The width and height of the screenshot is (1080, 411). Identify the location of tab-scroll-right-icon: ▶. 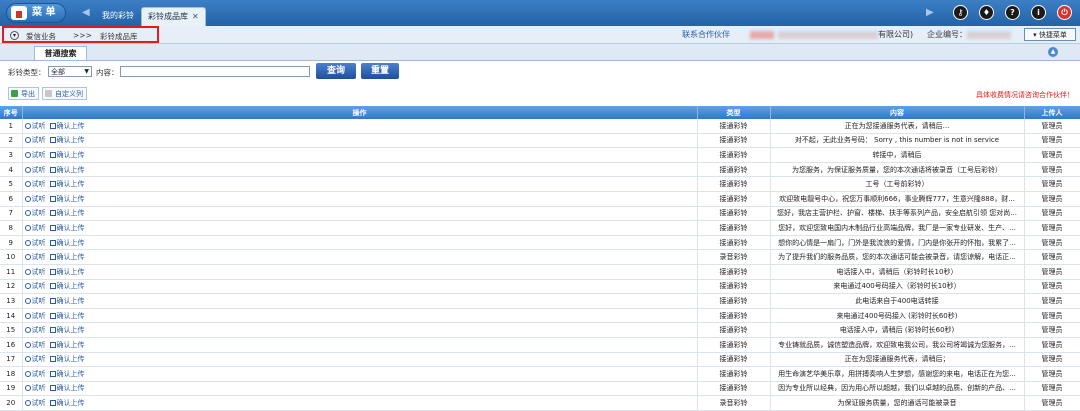
(930, 12).